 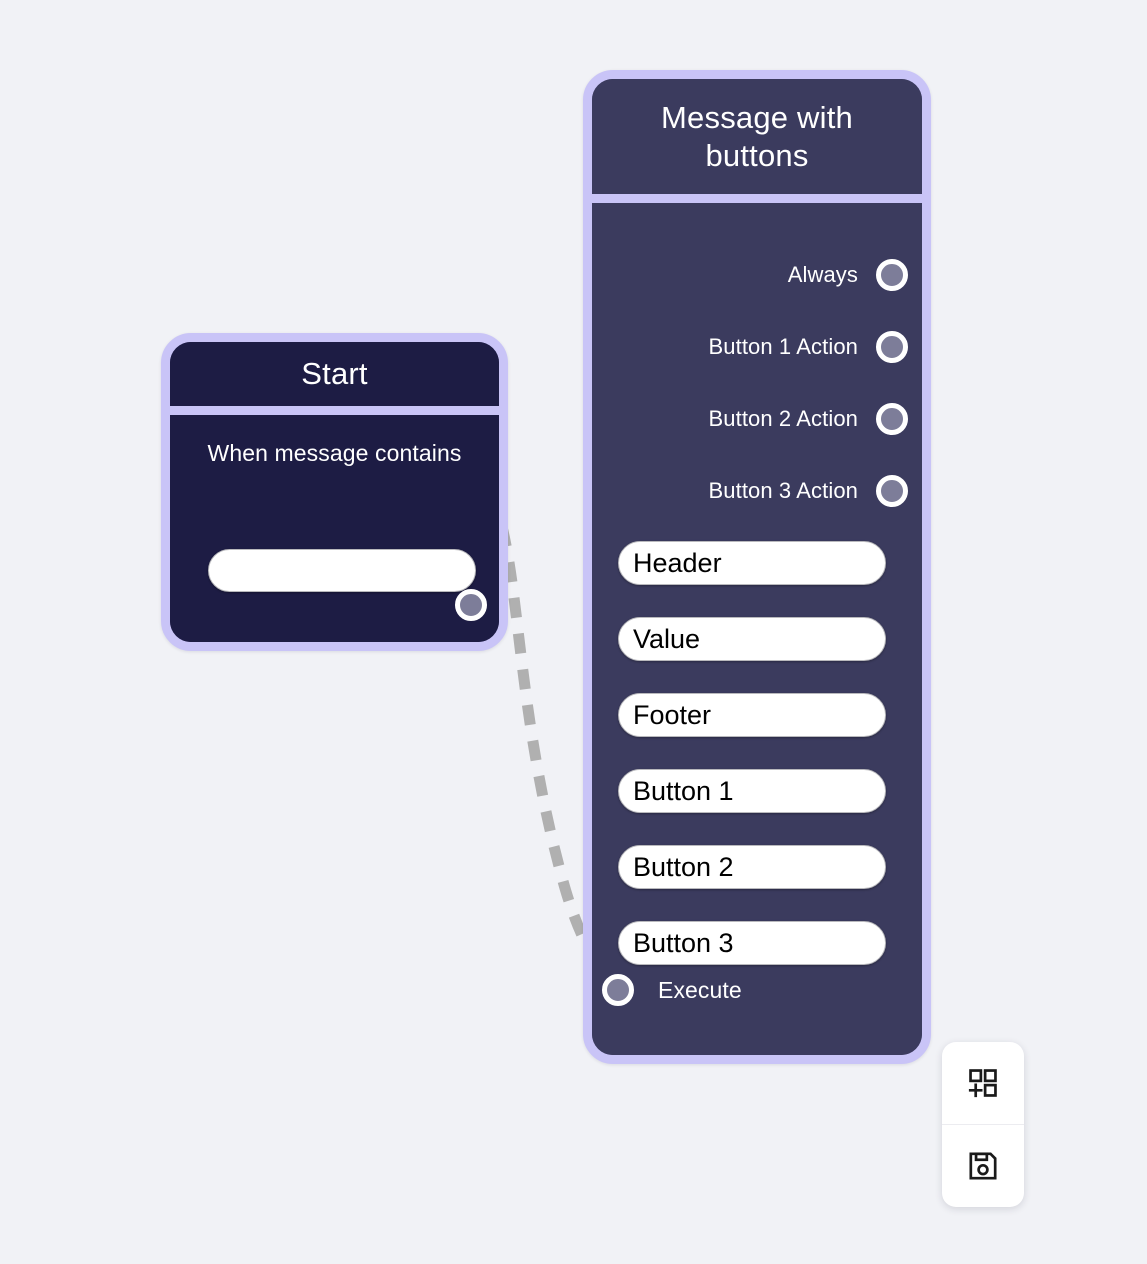 I want to click on field-button-3: Button 3, so click(x=752, y=943).